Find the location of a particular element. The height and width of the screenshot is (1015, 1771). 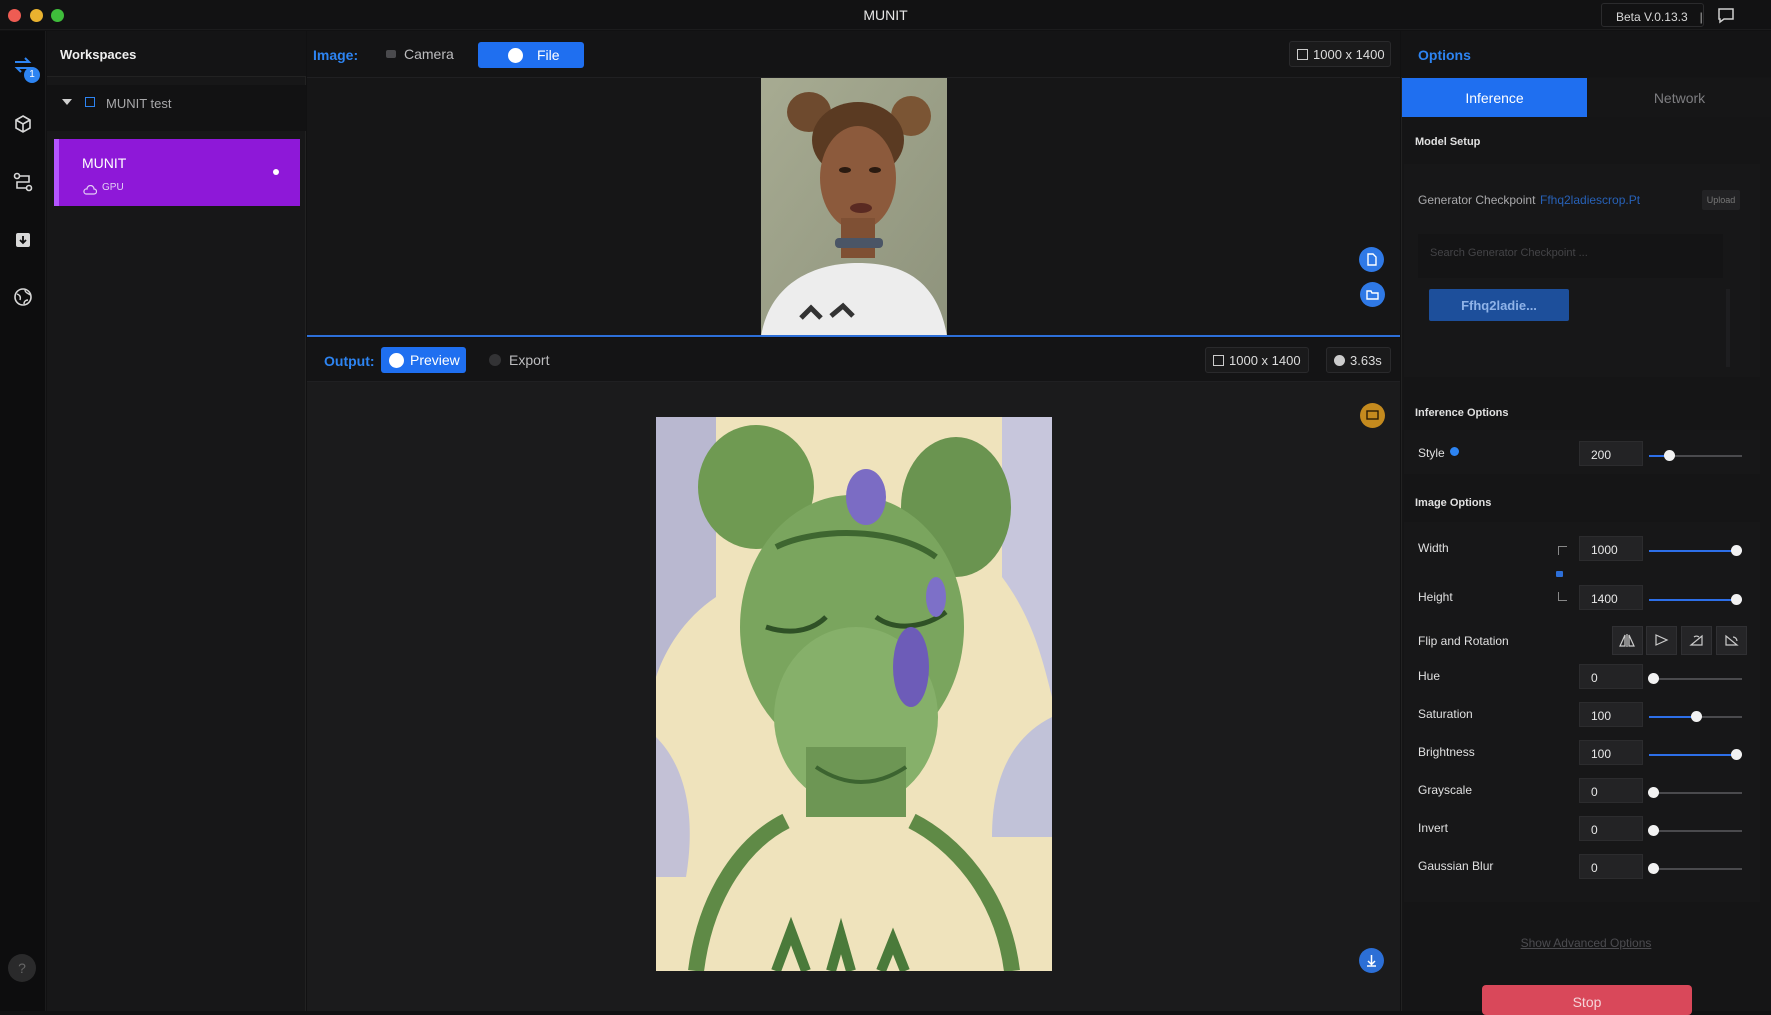

flip-vertical-icon is located at coordinates (1661, 640).